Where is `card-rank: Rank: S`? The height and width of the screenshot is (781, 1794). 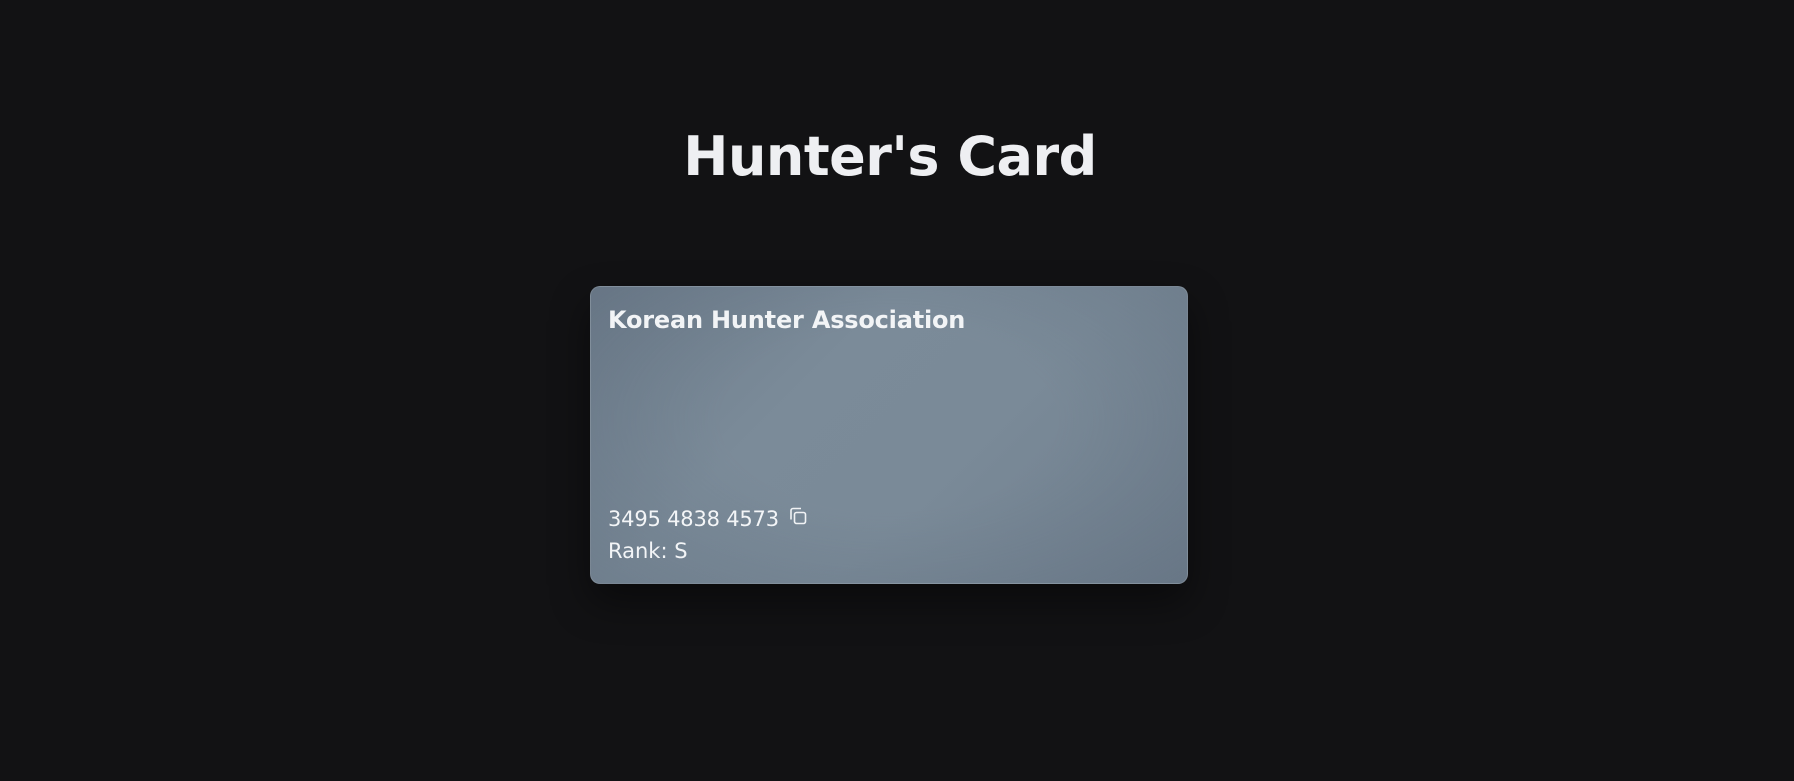 card-rank: Rank: S is located at coordinates (648, 551).